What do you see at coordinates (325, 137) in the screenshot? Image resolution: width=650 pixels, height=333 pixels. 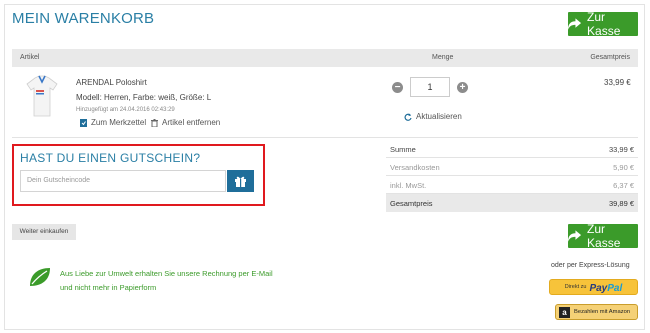 I see `divider` at bounding box center [325, 137].